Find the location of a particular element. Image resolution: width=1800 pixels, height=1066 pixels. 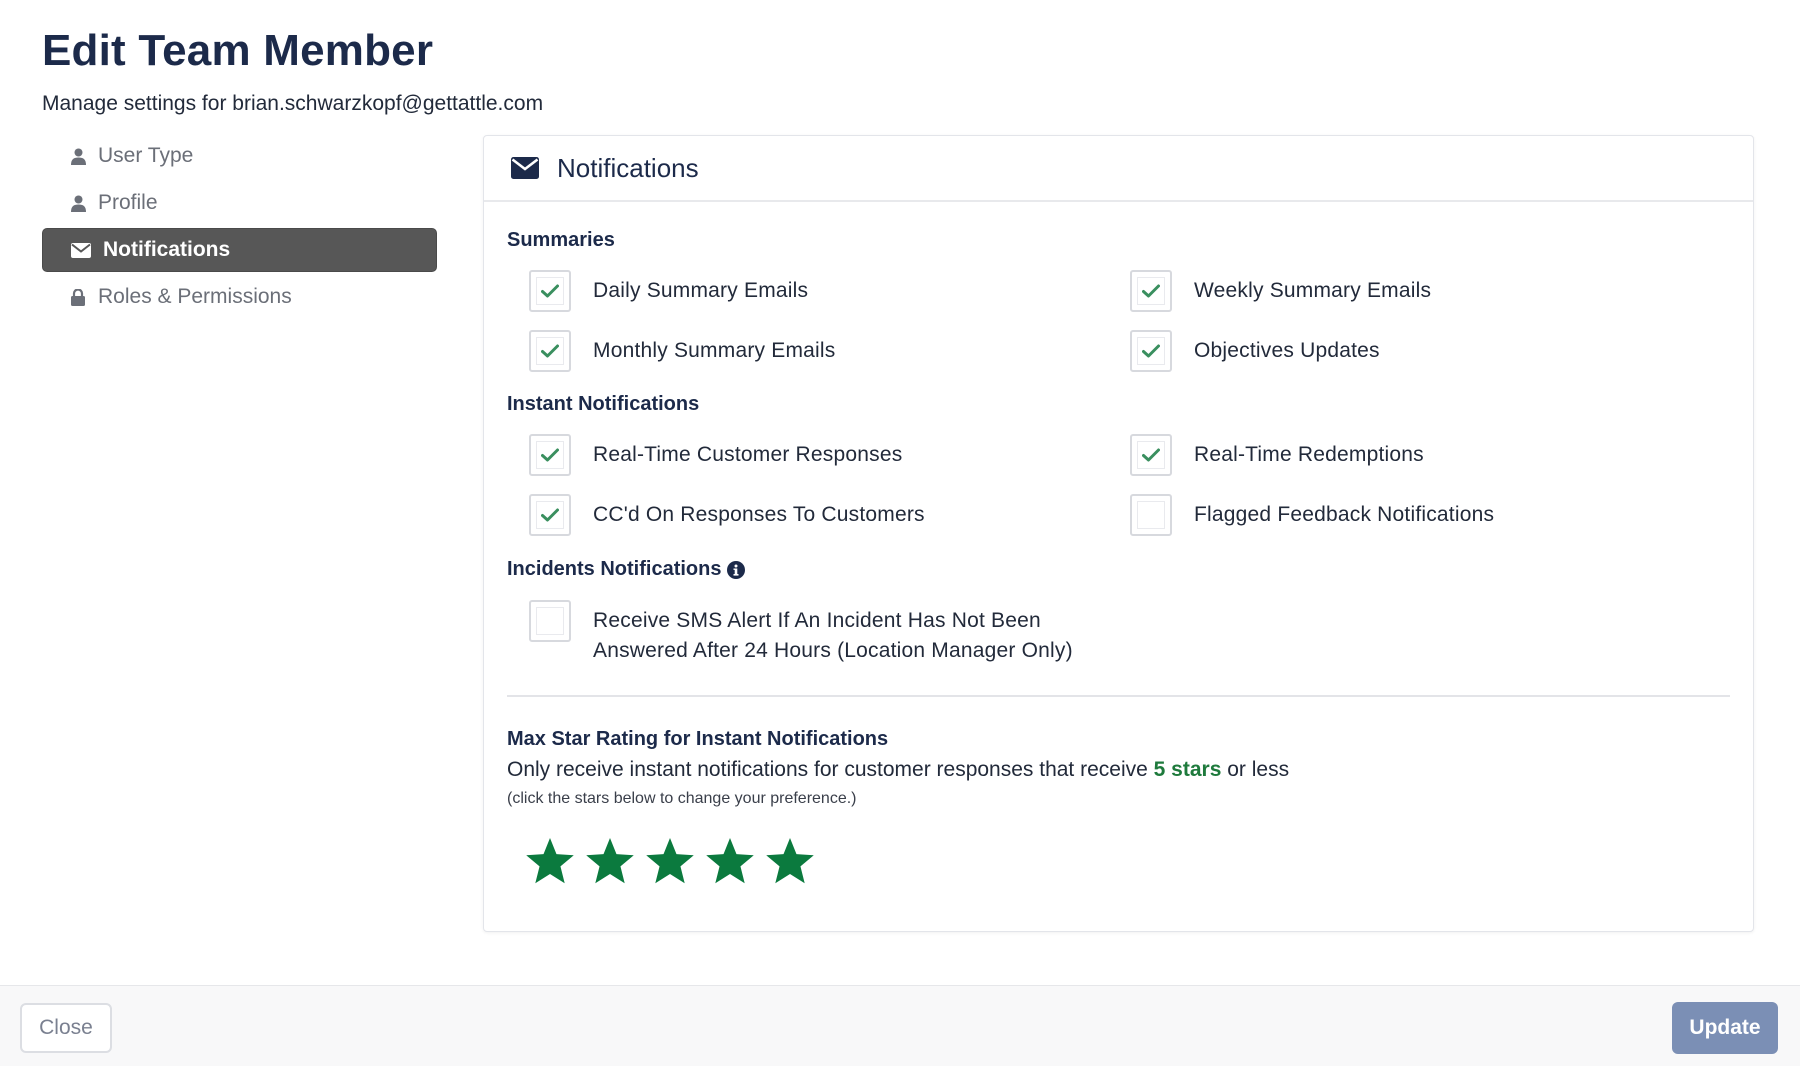

option-objectives-updates: Objectives Updates is located at coordinates (1255, 351).